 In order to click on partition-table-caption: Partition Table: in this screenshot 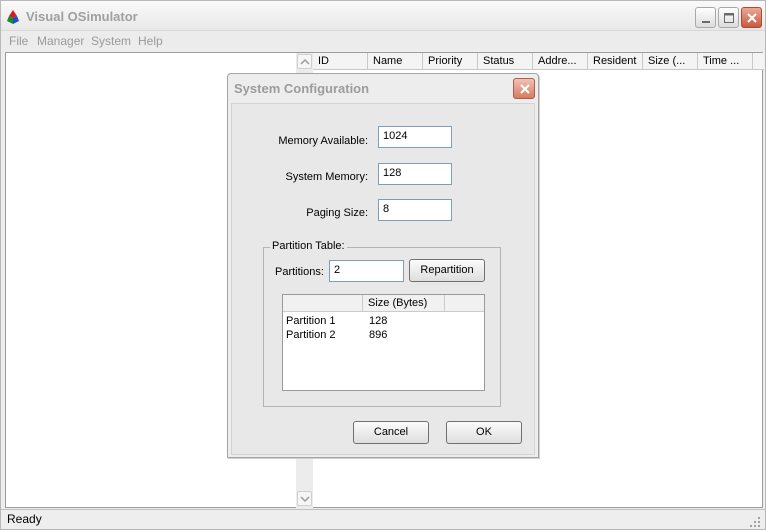, I will do `click(308, 246)`.